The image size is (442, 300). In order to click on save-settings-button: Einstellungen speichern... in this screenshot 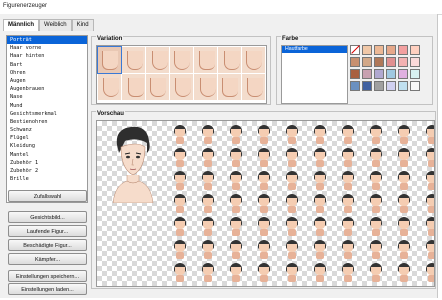, I will do `click(47, 276)`.